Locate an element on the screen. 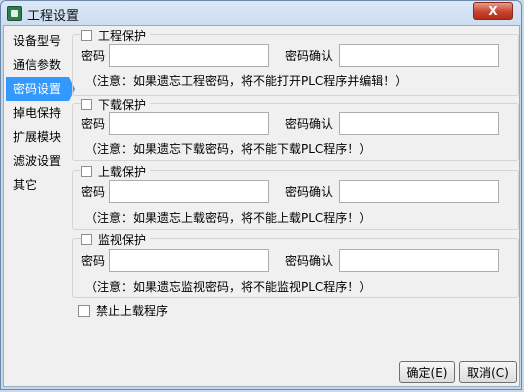 The height and width of the screenshot is (392, 524). monitor-protection-group: 监视保护 密码 密码确认 （注意：如果遗忘监视密码，将不能监视PLC程序！） is located at coordinates (295, 264).